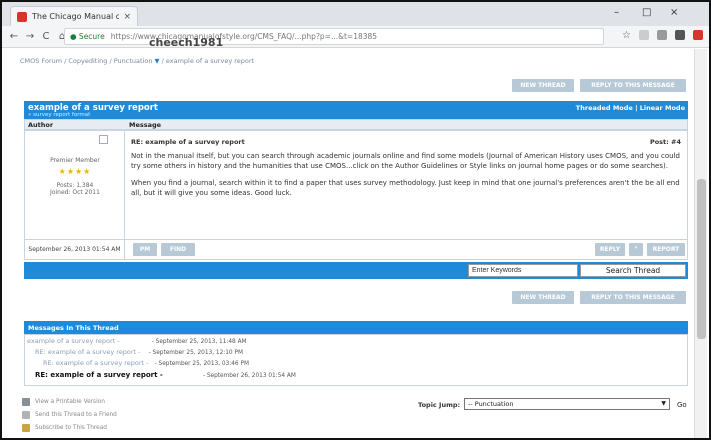  Describe the element at coordinates (567, 404) in the screenshot. I see `topic-jump-select: -- Punctuation ▼` at that location.